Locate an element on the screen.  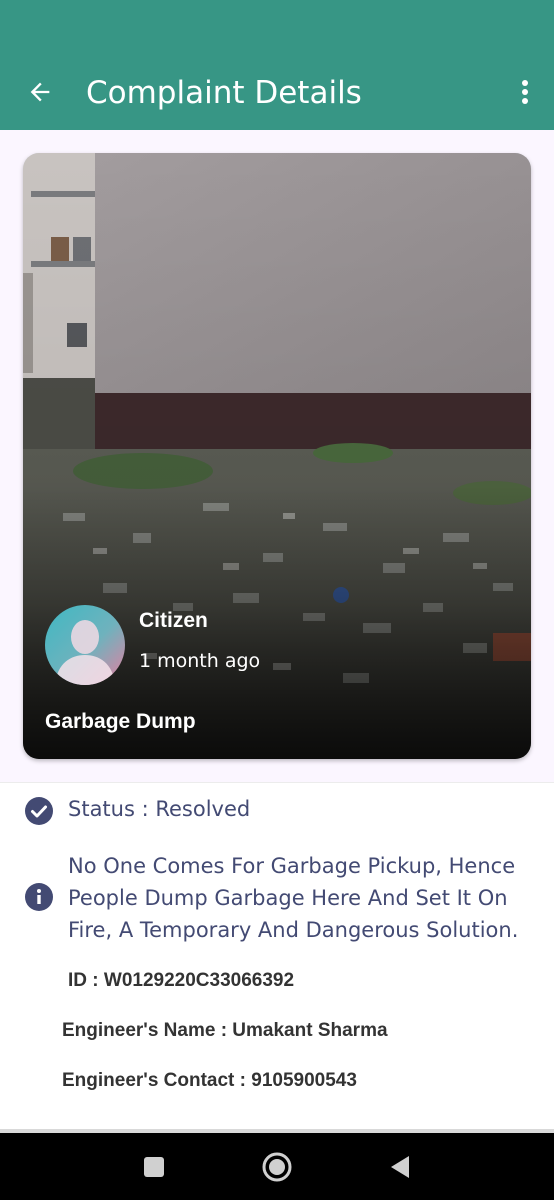
more-options-button is located at coordinates (525, 92).